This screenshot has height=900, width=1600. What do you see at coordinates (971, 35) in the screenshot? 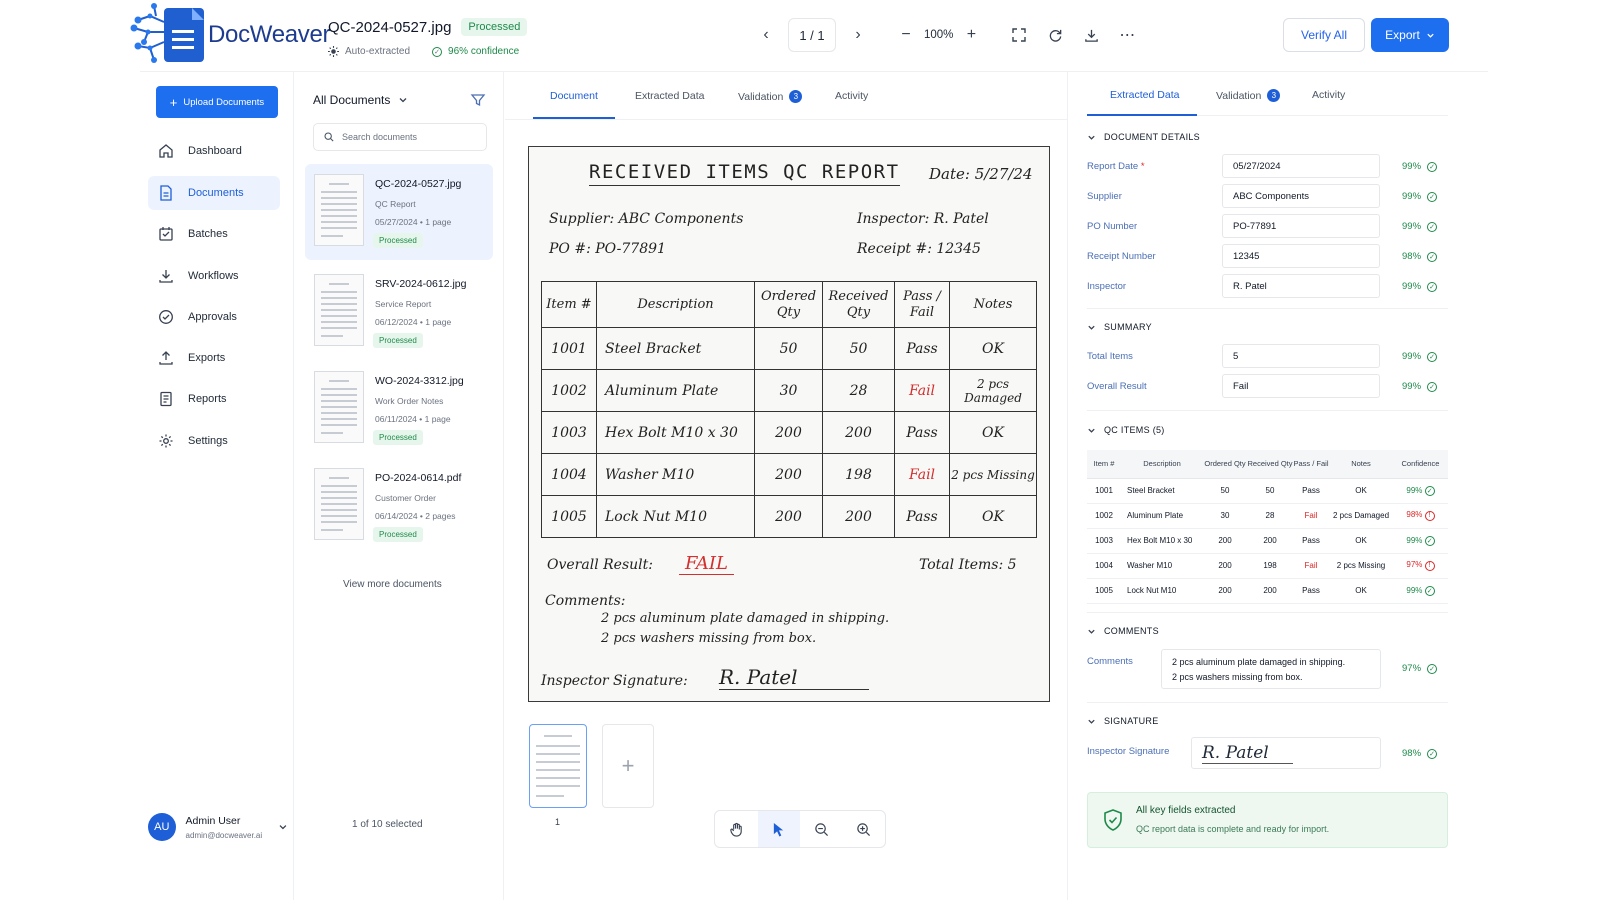
I see `zoom-in-icon: +` at bounding box center [971, 35].